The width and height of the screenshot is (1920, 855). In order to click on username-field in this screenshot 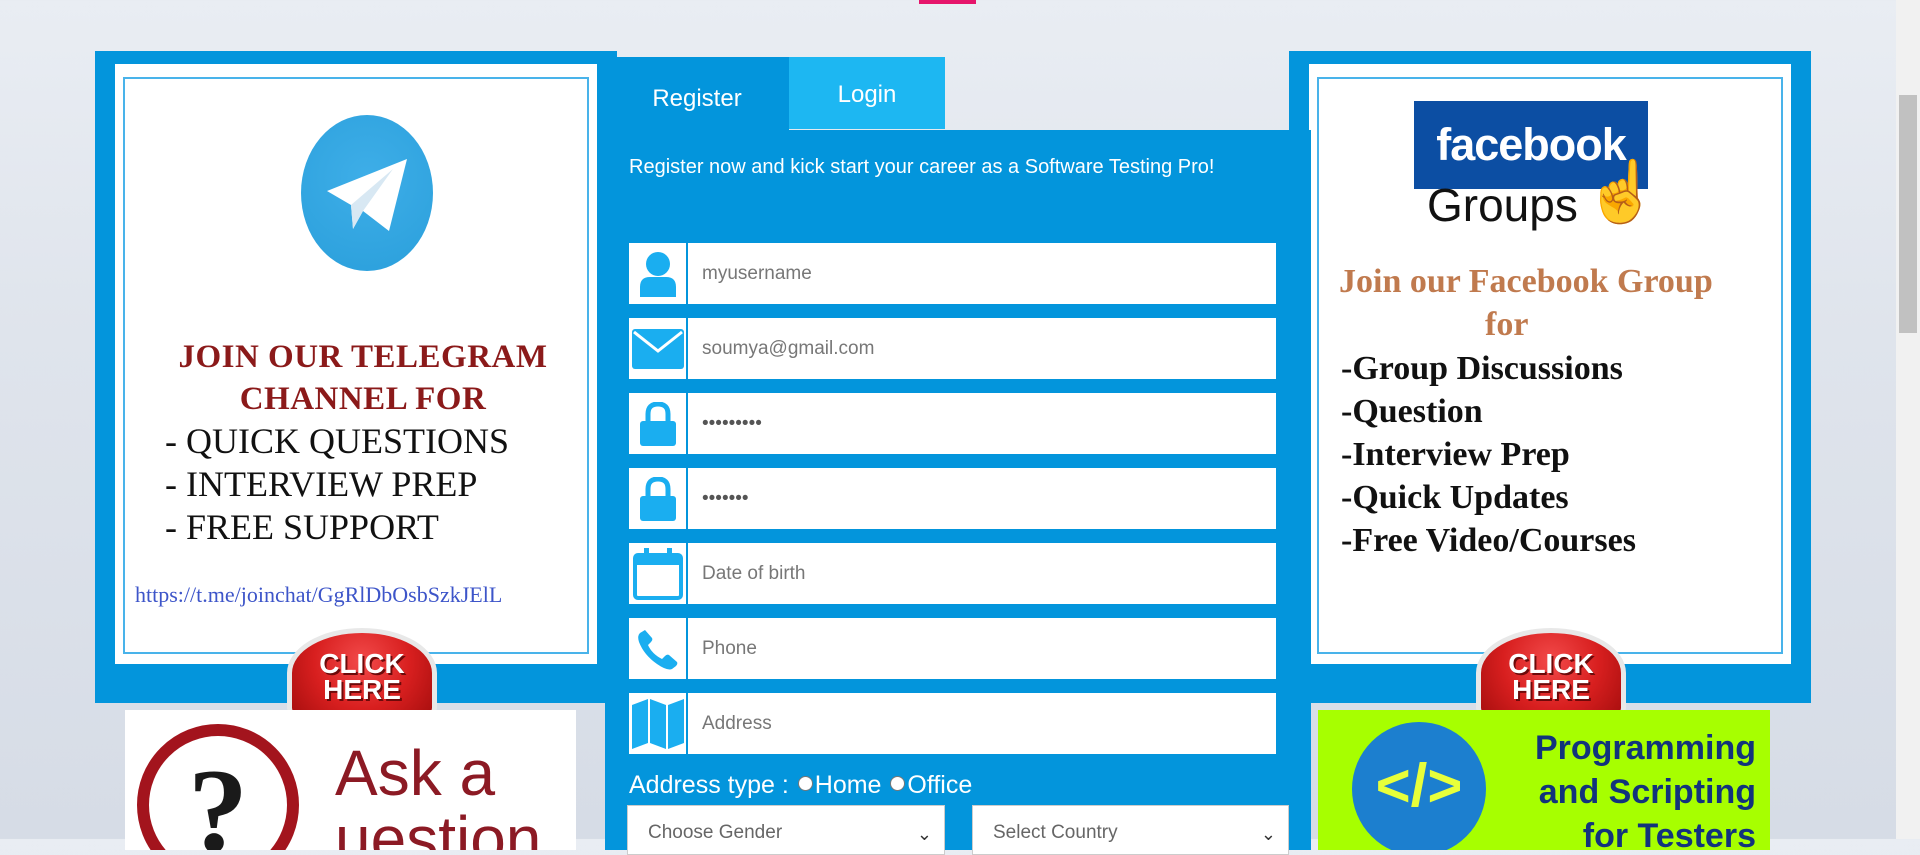, I will do `click(952, 273)`.